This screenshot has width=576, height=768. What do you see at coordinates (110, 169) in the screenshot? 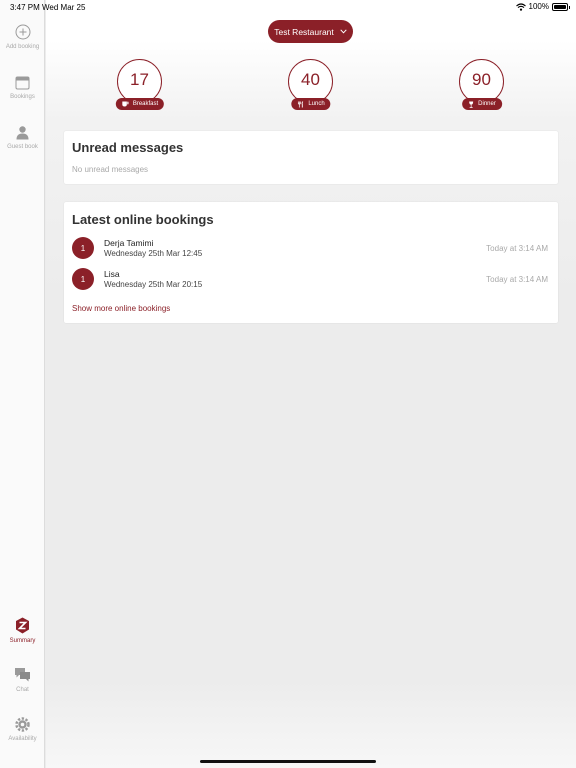
I see `empty-state-text: No unread messages` at bounding box center [110, 169].